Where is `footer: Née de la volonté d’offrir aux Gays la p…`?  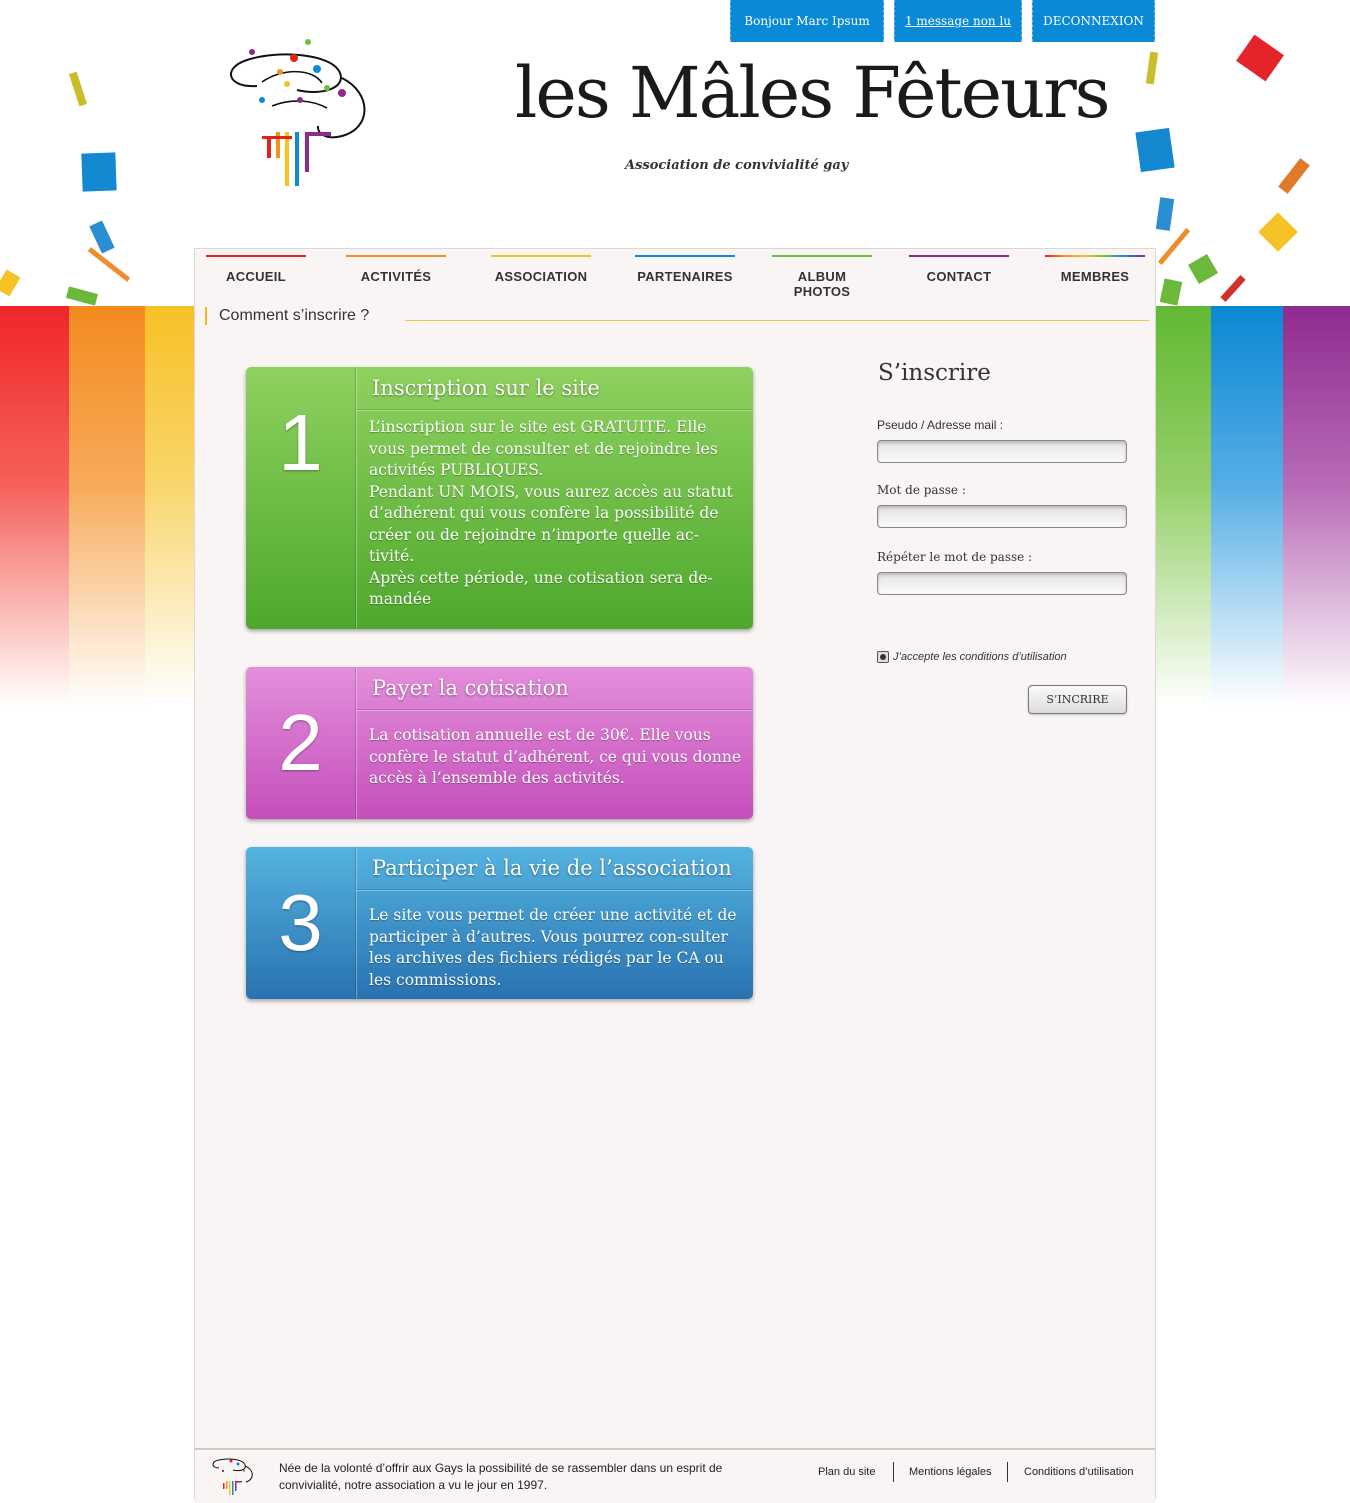 footer: Née de la volonté d’offrir aux Gays la p… is located at coordinates (675, 1475).